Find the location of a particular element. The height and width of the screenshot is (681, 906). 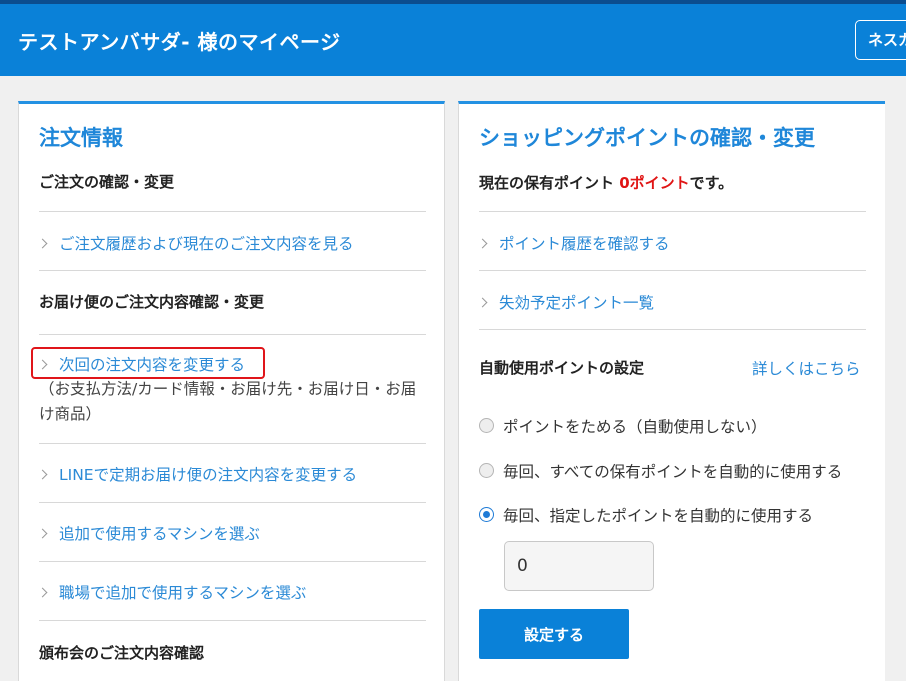

next-button: ネスカ is located at coordinates (880, 40).